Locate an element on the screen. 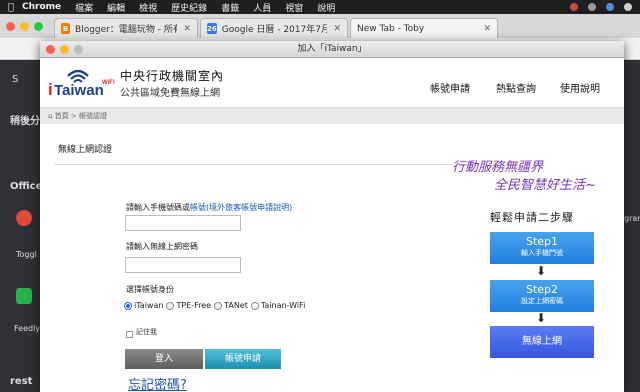 The width and height of the screenshot is (640, 392). menu-history: 歷史紀錄 is located at coordinates (189, 7).